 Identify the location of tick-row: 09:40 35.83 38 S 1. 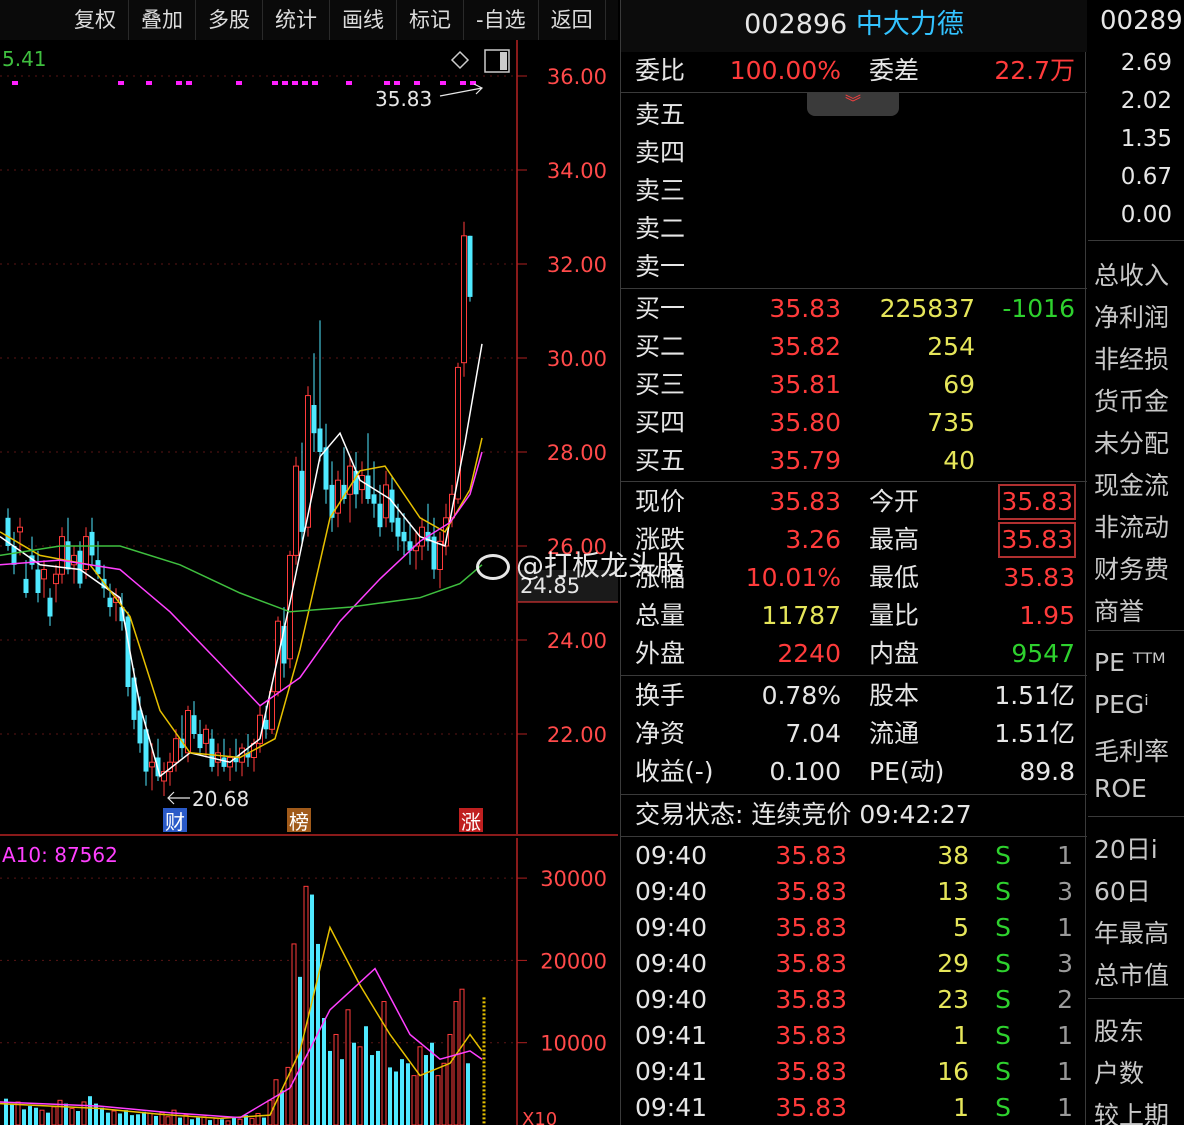
(854, 856).